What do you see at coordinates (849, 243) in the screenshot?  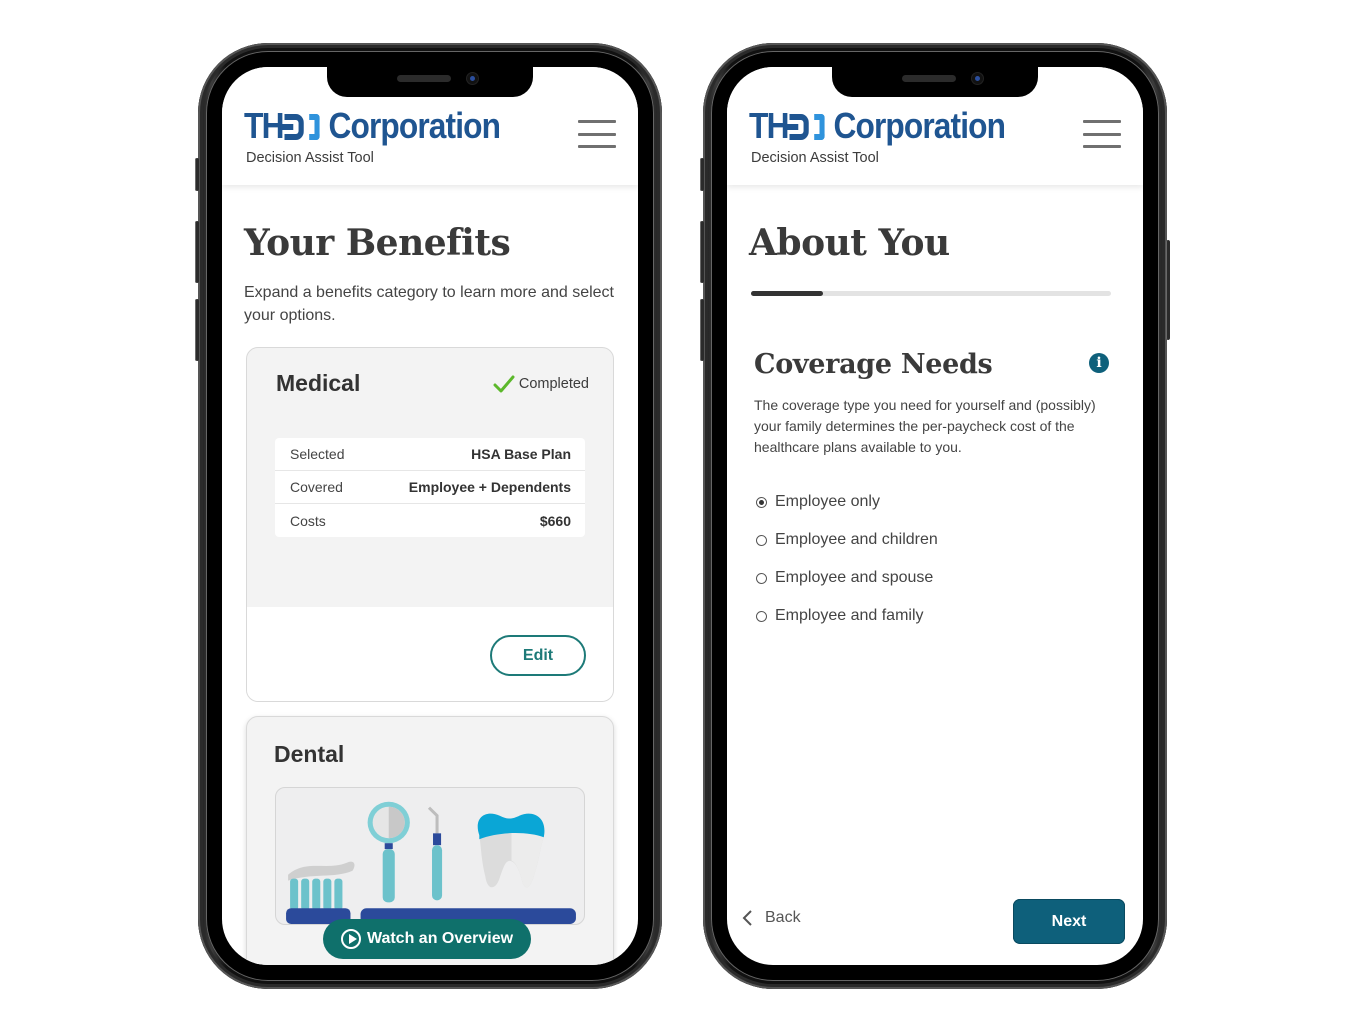 I see `page-title: About You` at bounding box center [849, 243].